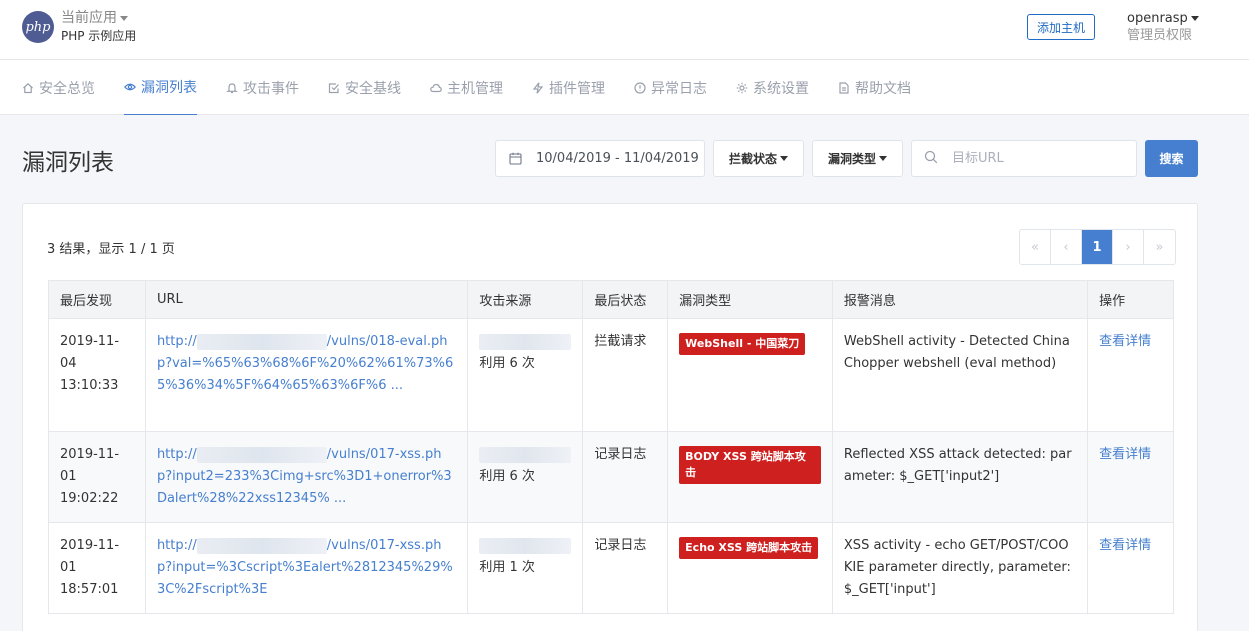  I want to click on vuln-type-badge: WebShell - 中国菜刀, so click(742, 344).